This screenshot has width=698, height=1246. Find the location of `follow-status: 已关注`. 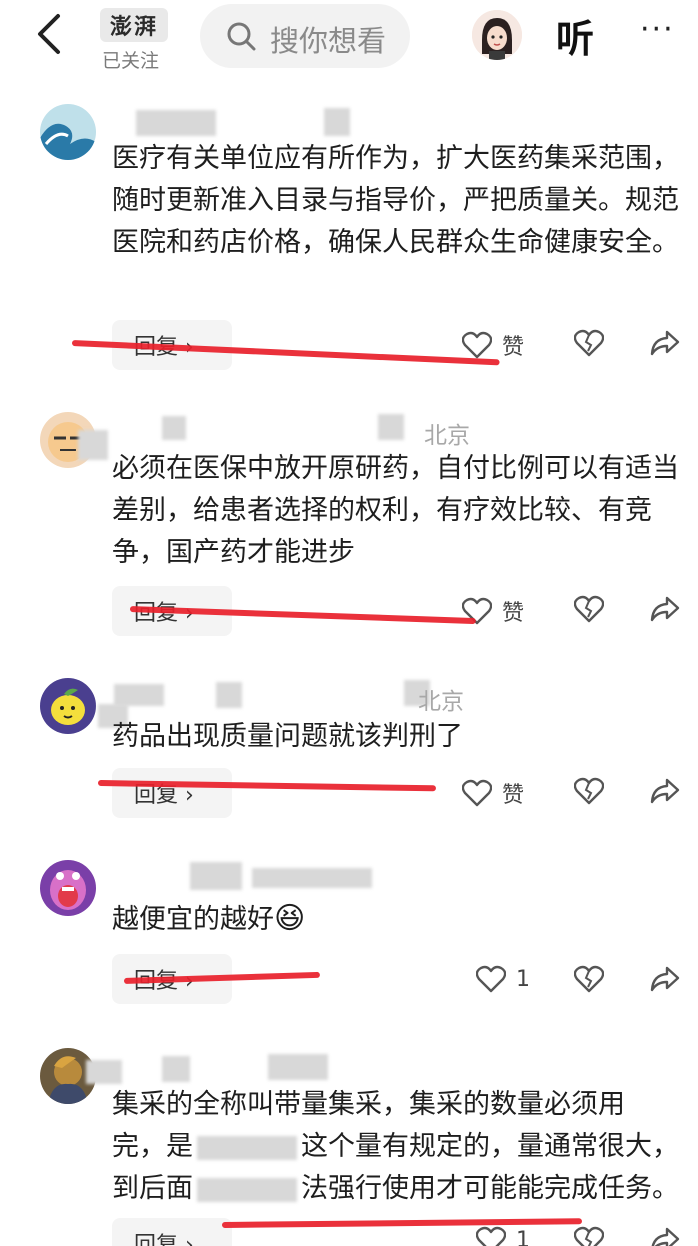

follow-status: 已关注 is located at coordinates (130, 59).